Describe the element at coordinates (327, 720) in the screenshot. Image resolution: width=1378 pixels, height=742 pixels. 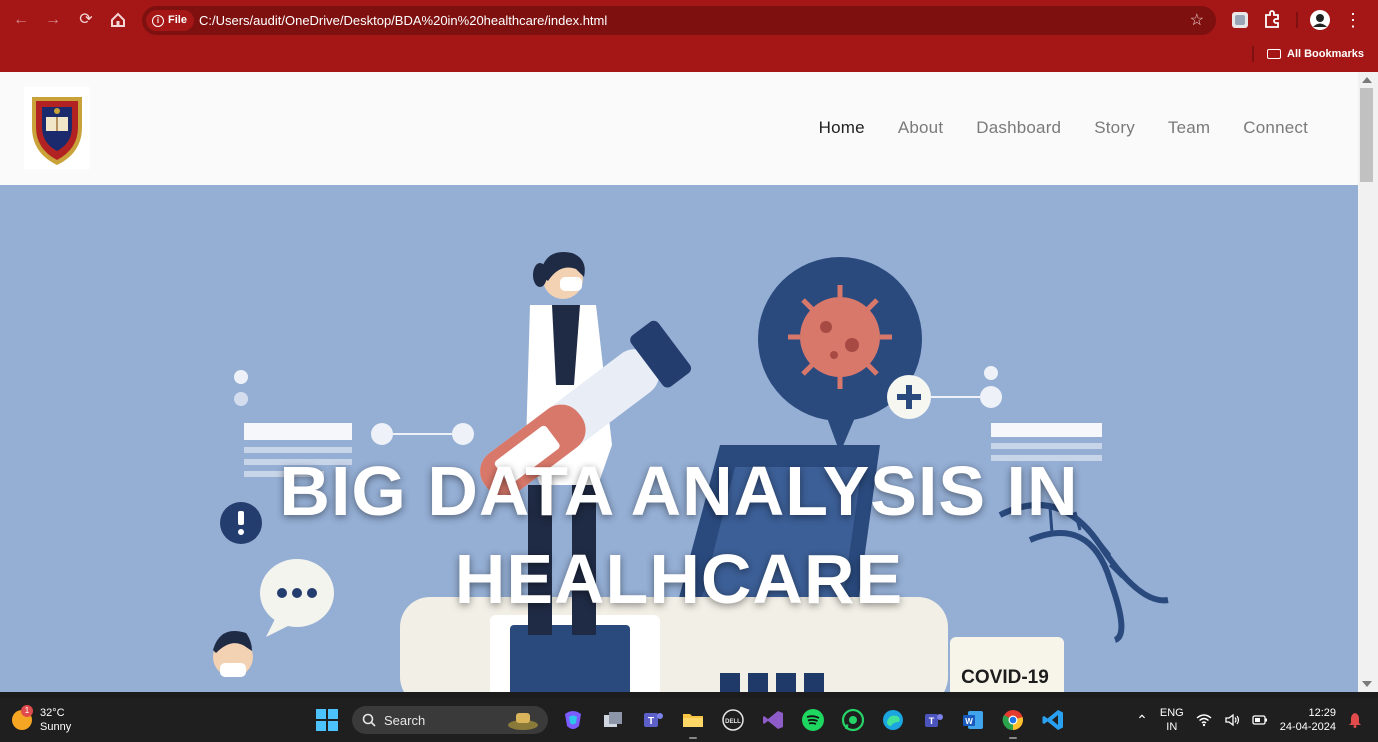
I see `start-icon` at that location.